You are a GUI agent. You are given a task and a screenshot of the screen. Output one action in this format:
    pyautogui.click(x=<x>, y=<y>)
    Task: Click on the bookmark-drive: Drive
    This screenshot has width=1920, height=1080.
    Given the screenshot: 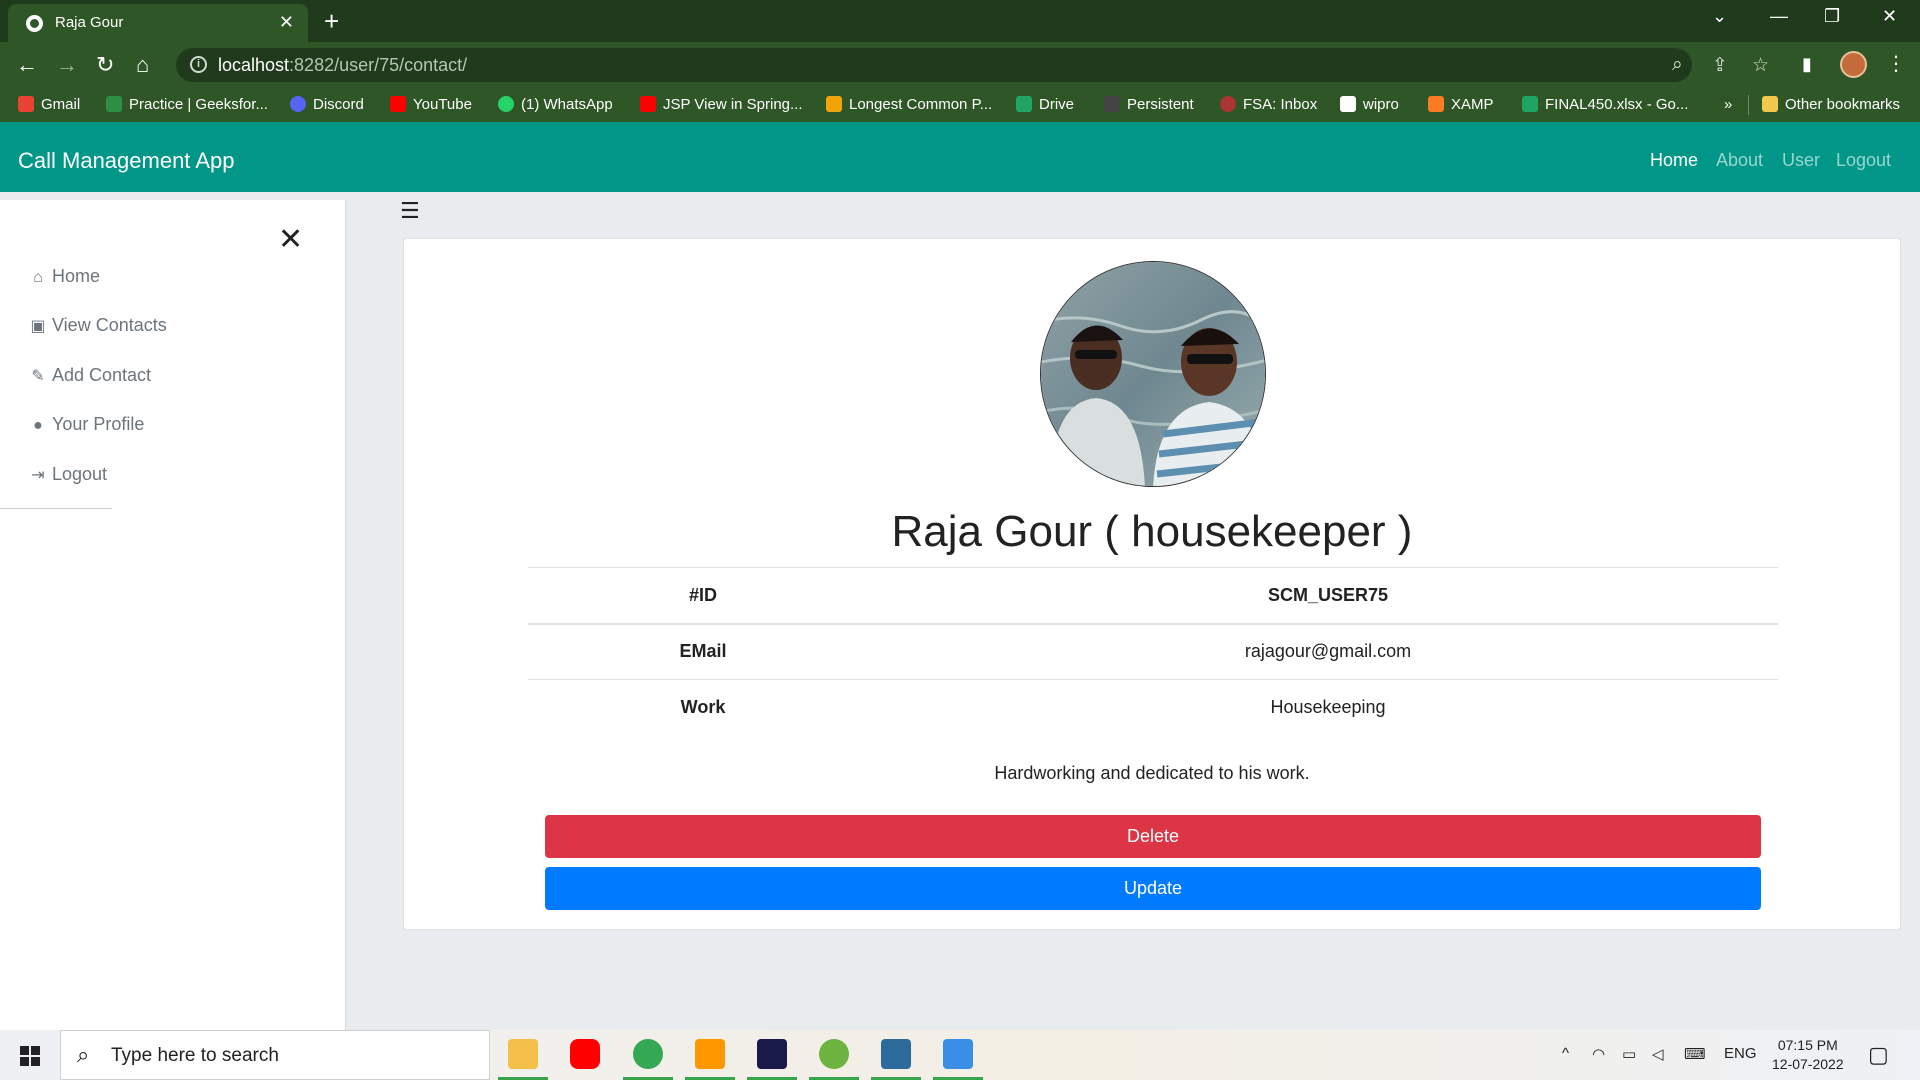 What is the action you would take?
    pyautogui.click(x=1045, y=104)
    